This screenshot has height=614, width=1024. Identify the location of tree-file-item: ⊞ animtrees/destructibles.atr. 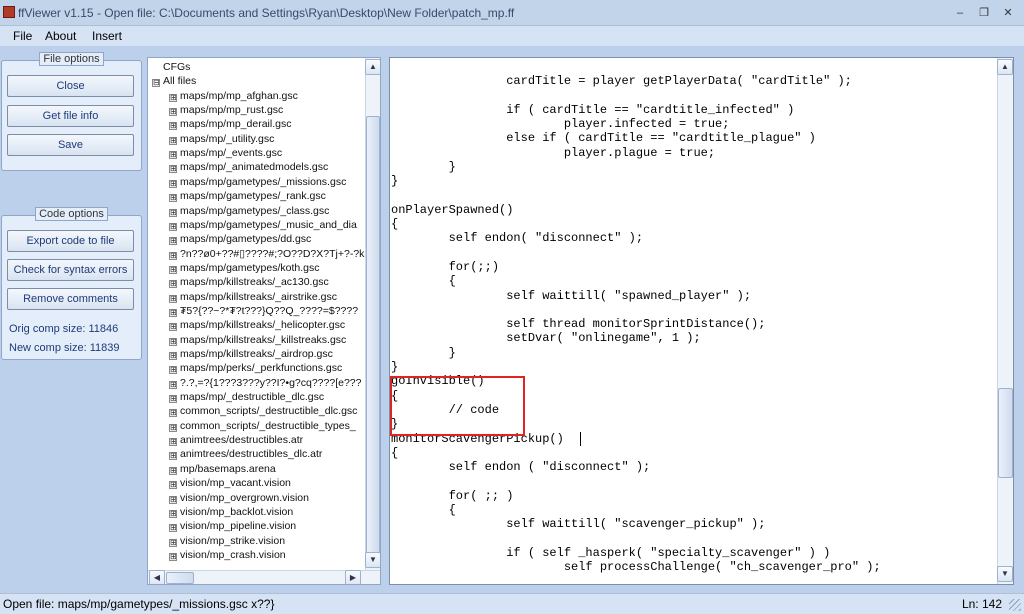
(236, 440).